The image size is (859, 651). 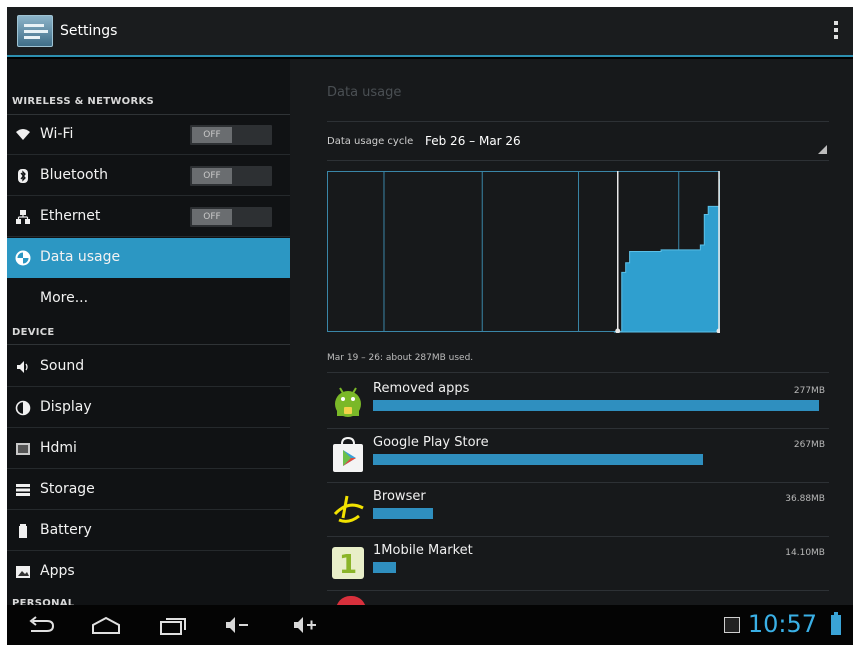 I want to click on sidebar-item-label: Ethernet, so click(x=70, y=216).